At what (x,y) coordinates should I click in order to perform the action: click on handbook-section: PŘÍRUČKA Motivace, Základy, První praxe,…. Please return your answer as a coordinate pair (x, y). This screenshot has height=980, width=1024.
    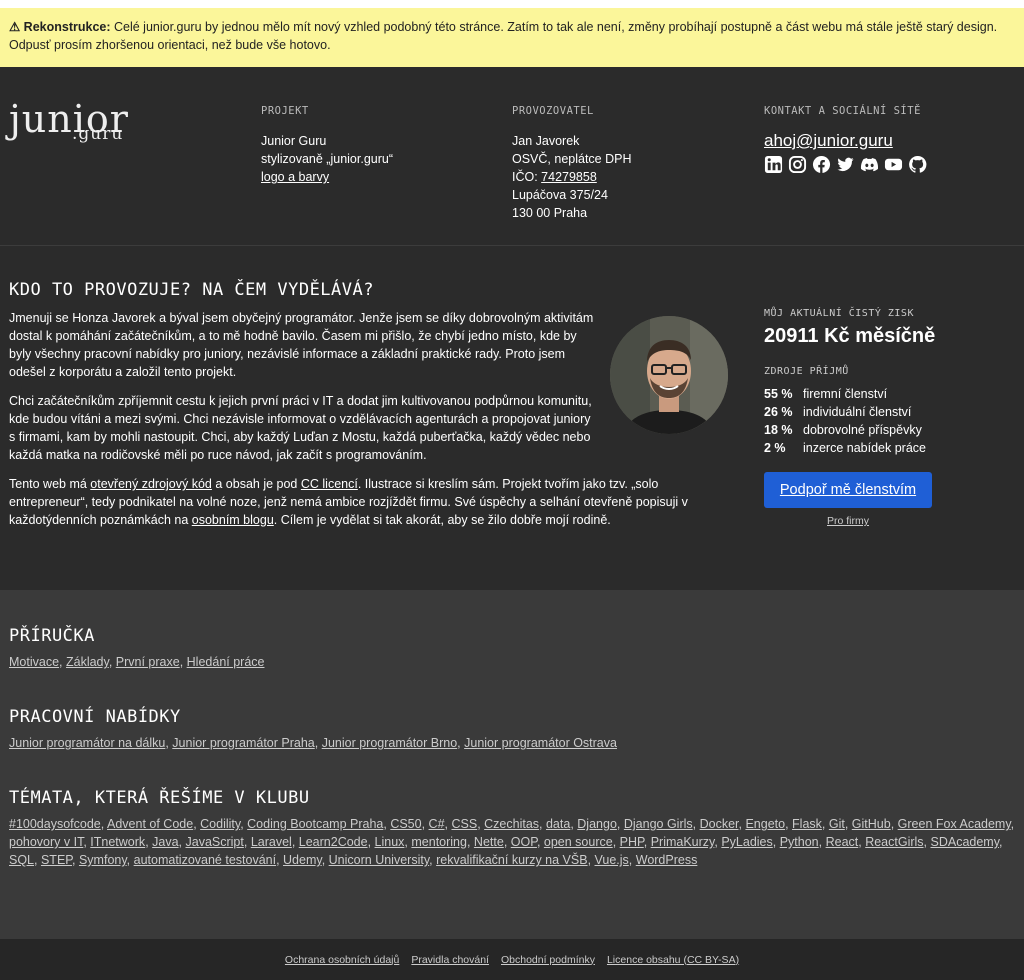
    Looking at the image, I should click on (514, 648).